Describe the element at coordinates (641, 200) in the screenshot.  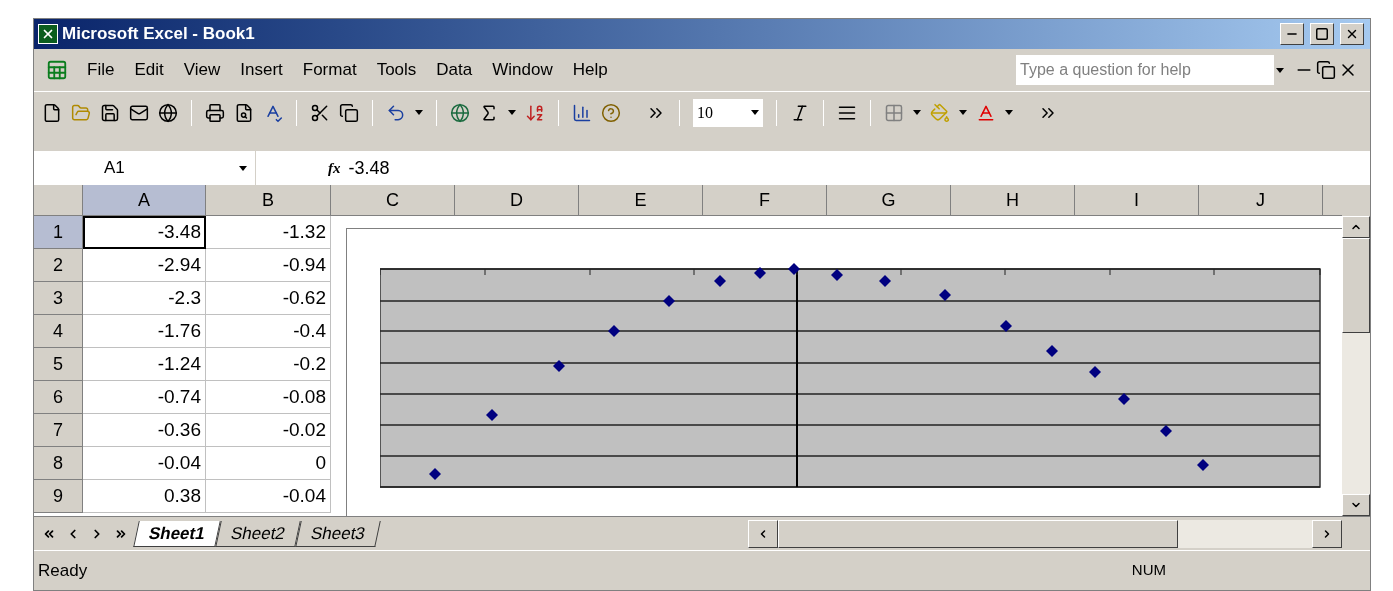
I see `column-header: E` at that location.